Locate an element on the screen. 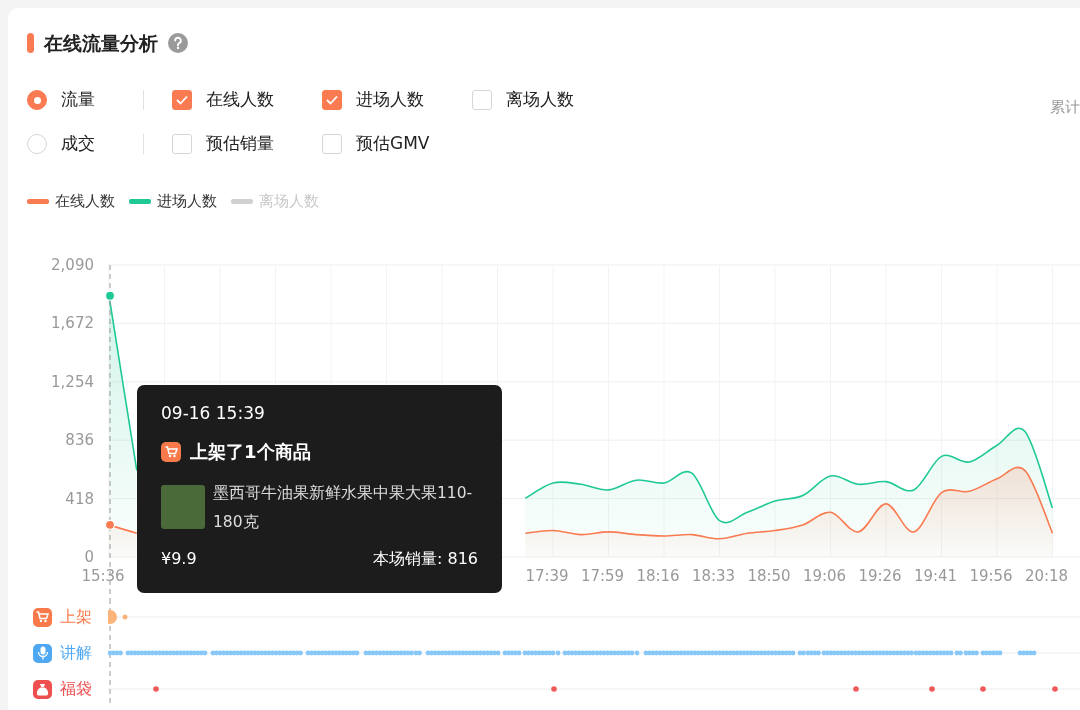 The image size is (1080, 710). product-photo-placeholder is located at coordinates (183, 507).